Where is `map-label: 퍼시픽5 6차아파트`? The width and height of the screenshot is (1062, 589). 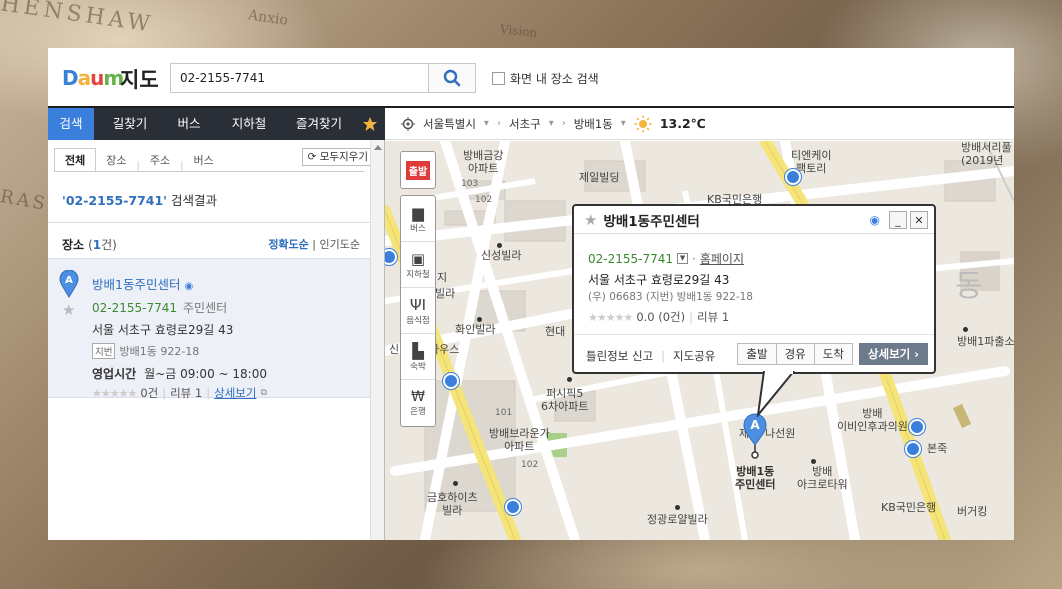 map-label: 퍼시픽5 6차아파트 is located at coordinates (564, 400).